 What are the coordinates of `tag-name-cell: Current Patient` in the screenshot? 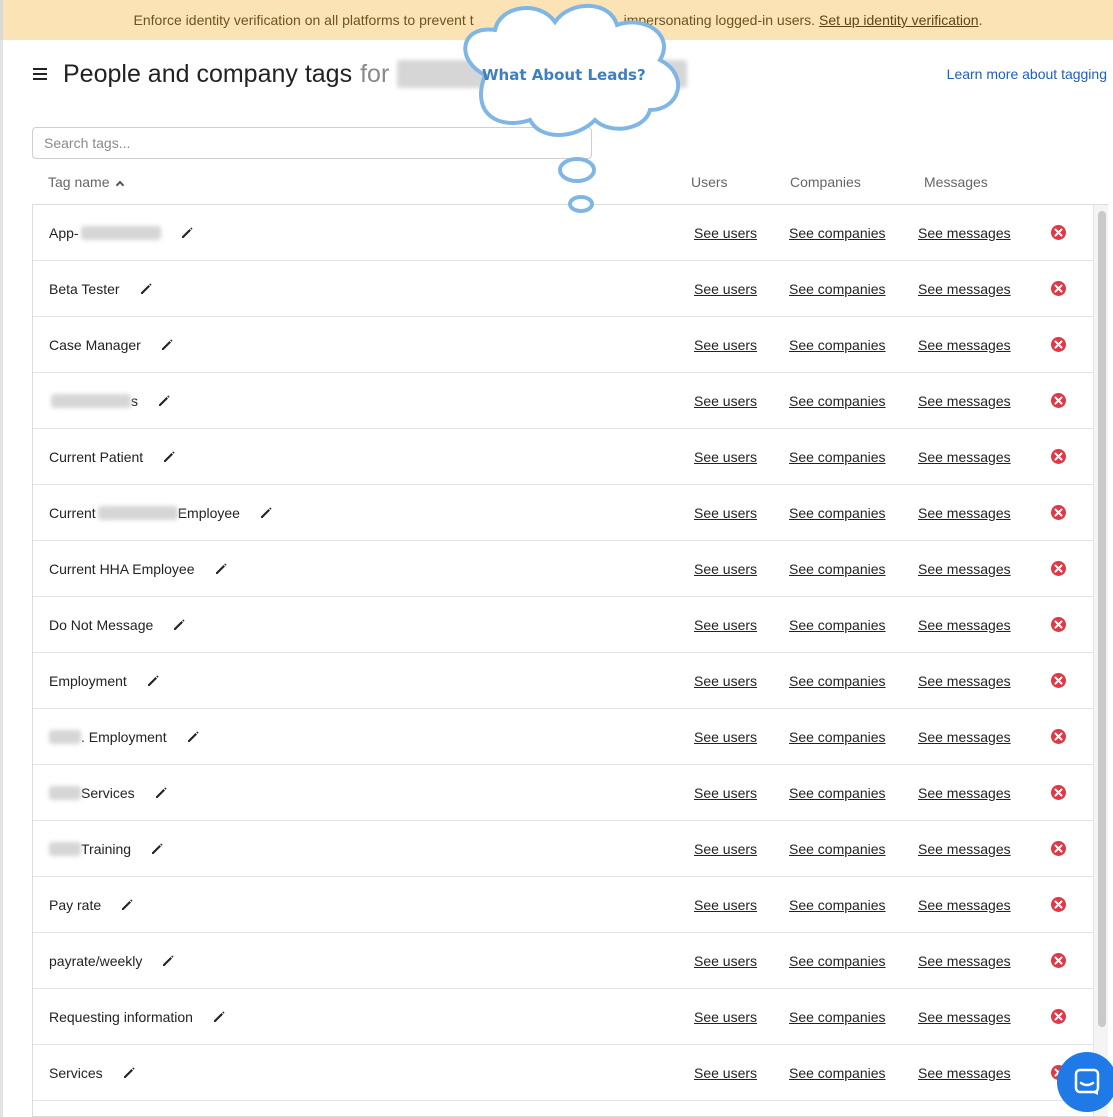 It's located at (113, 457).